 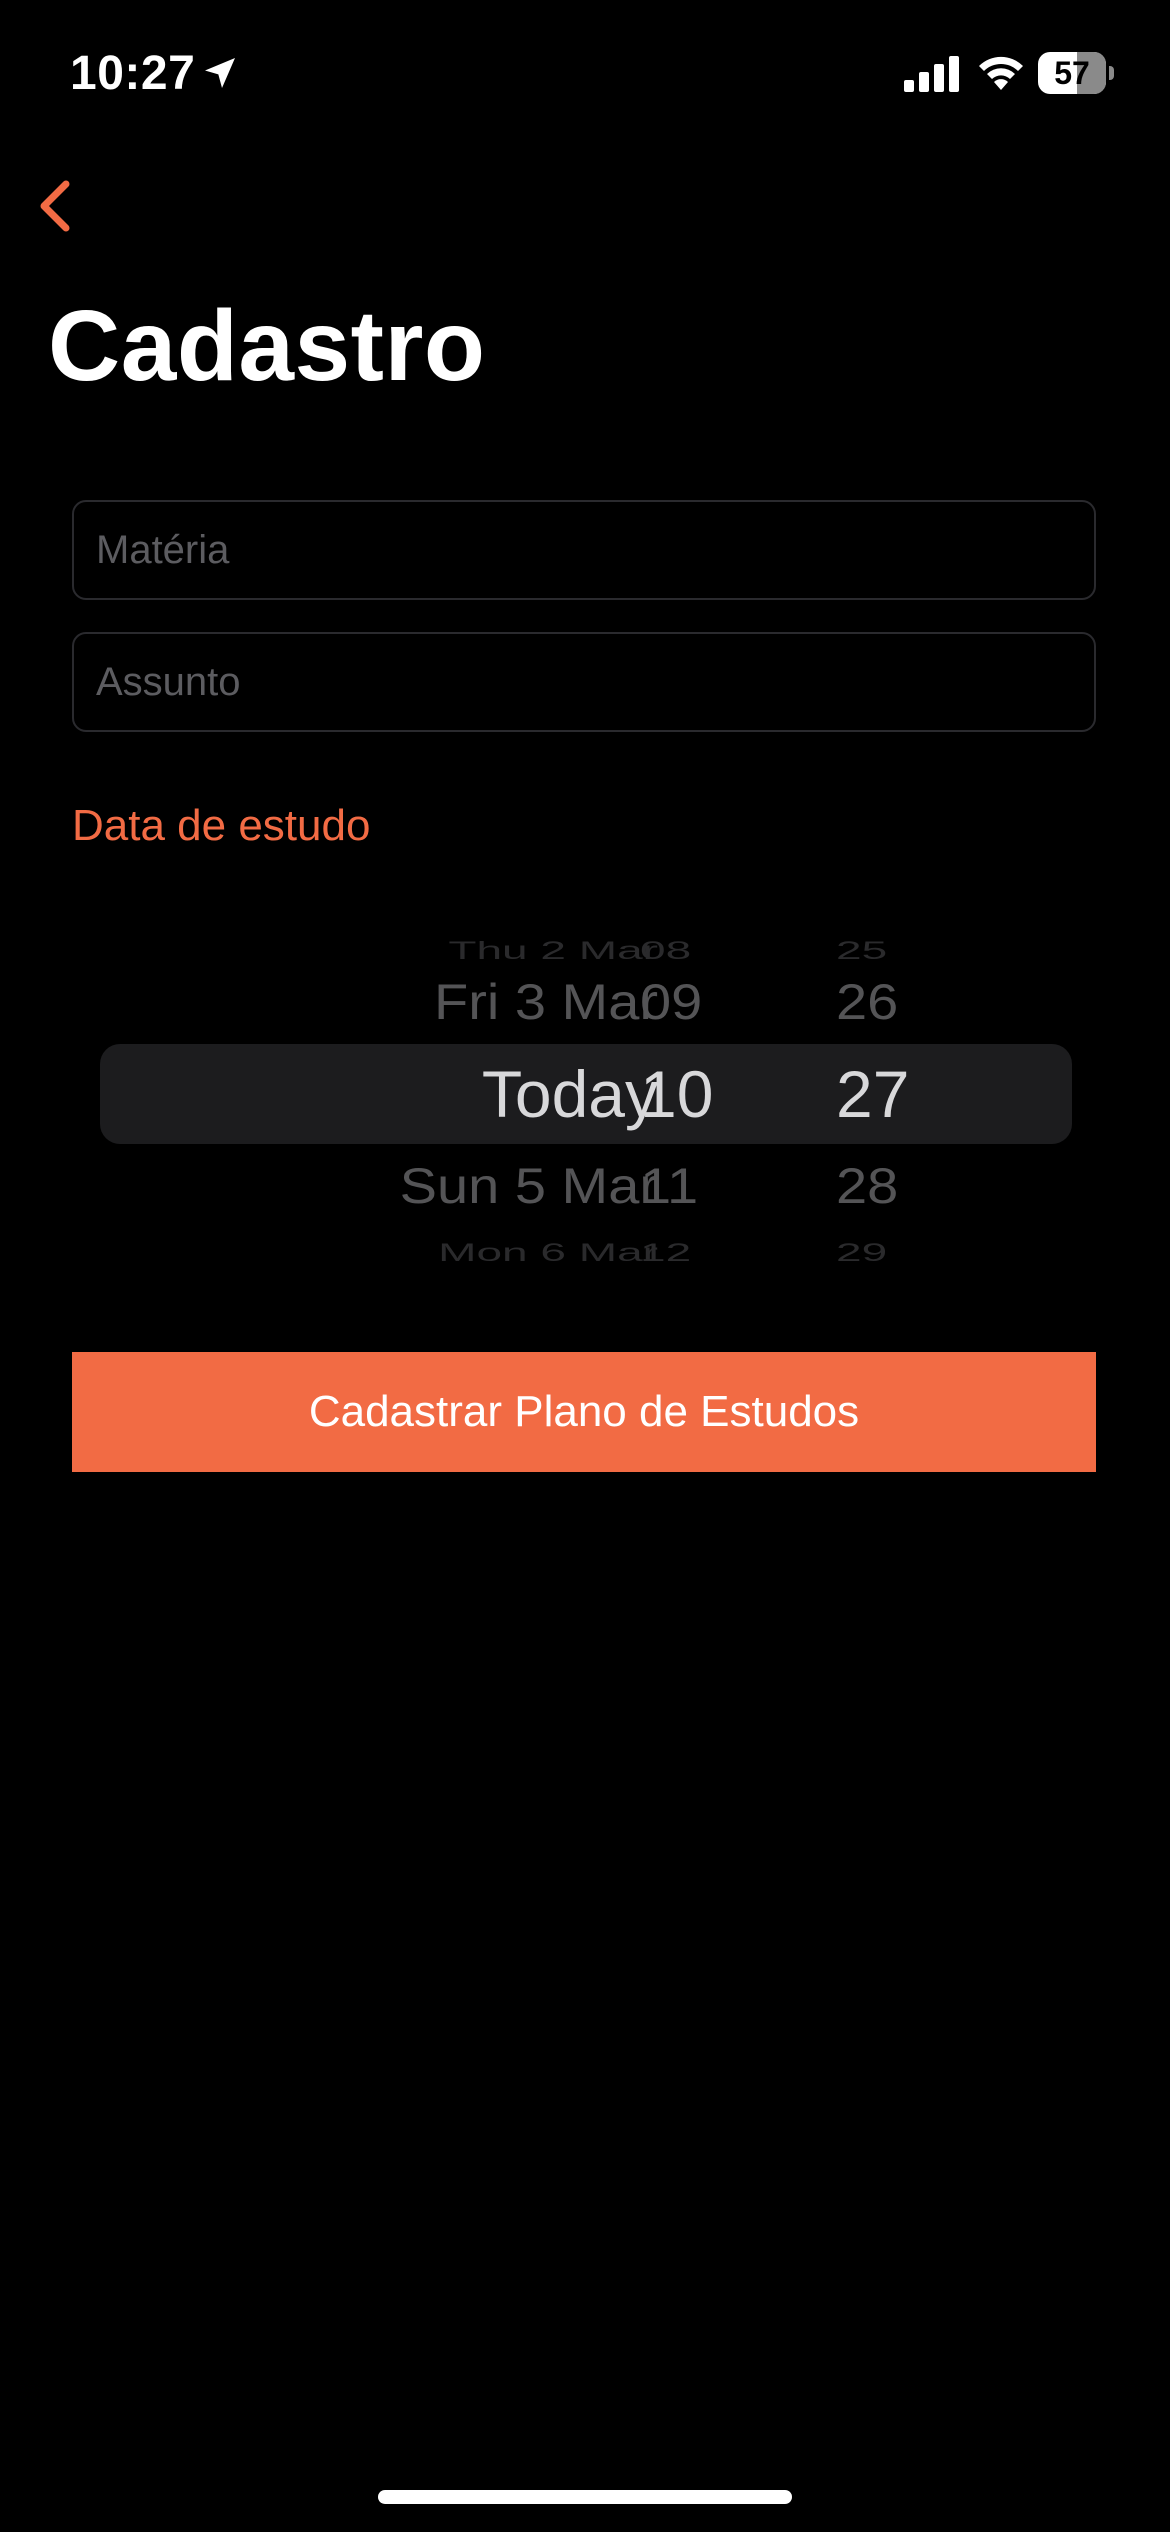 I want to click on home-indicator, so click(x=585, y=2497).